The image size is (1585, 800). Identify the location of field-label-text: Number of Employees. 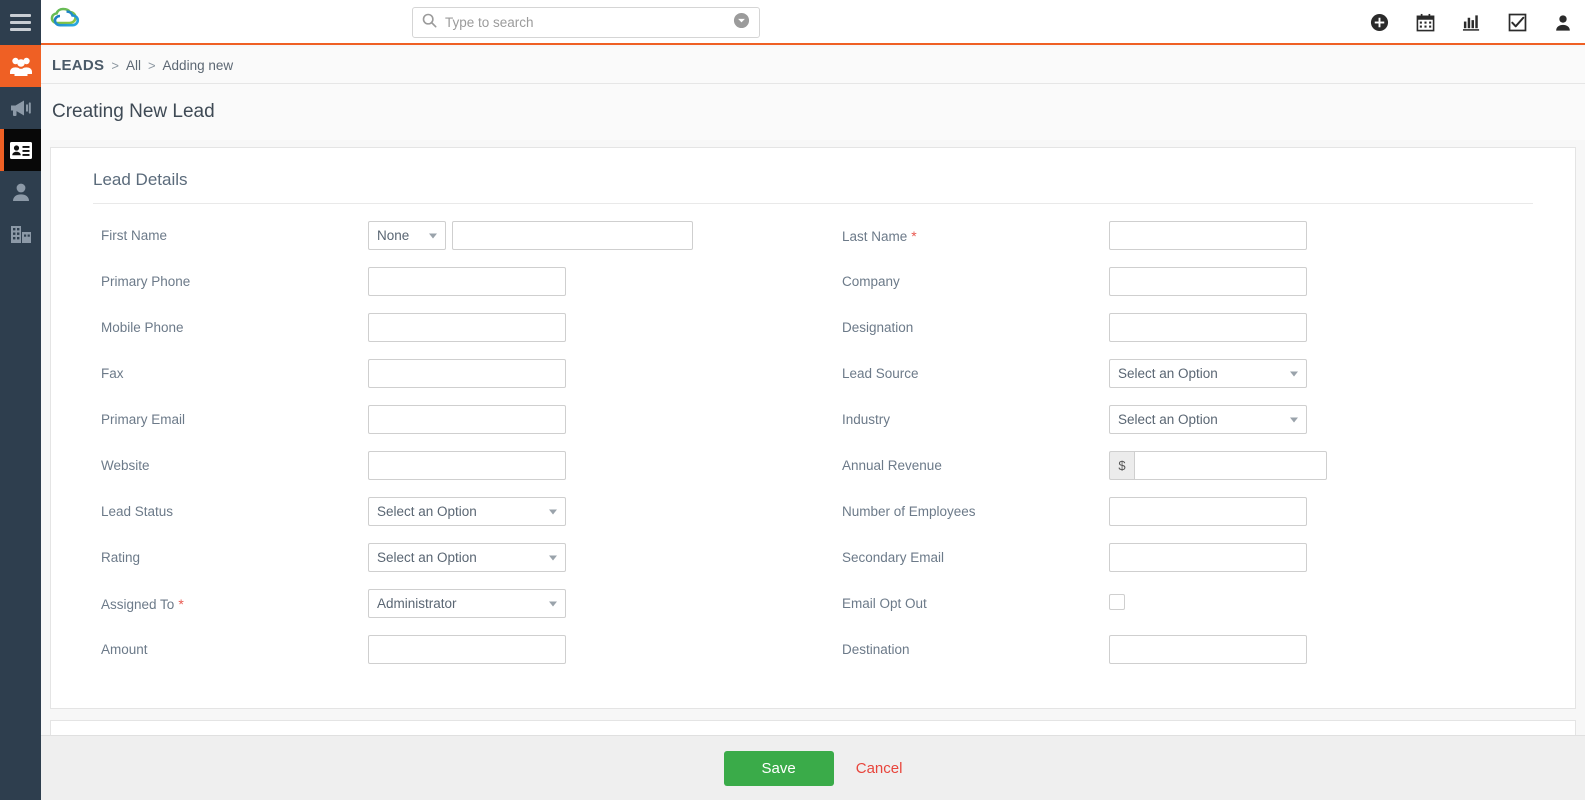
(909, 511).